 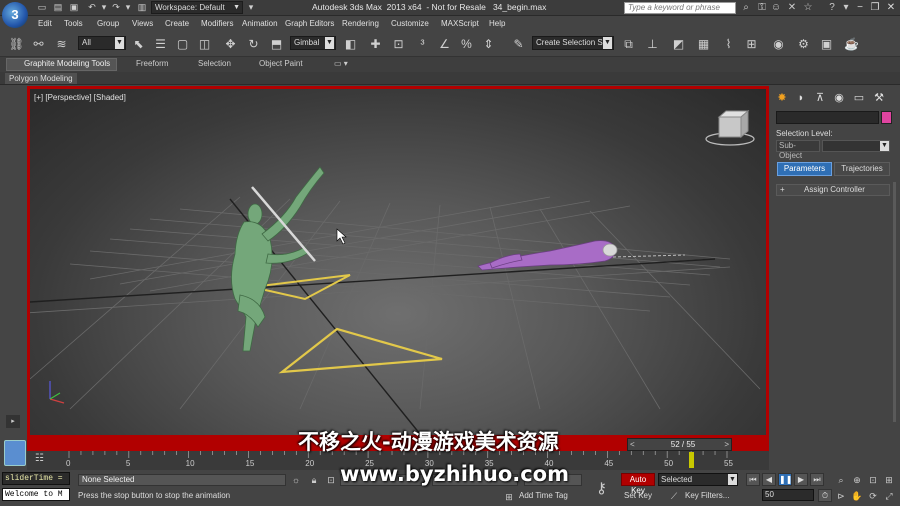 I want to click on orbit-icon: ⟳, so click(x=873, y=496).